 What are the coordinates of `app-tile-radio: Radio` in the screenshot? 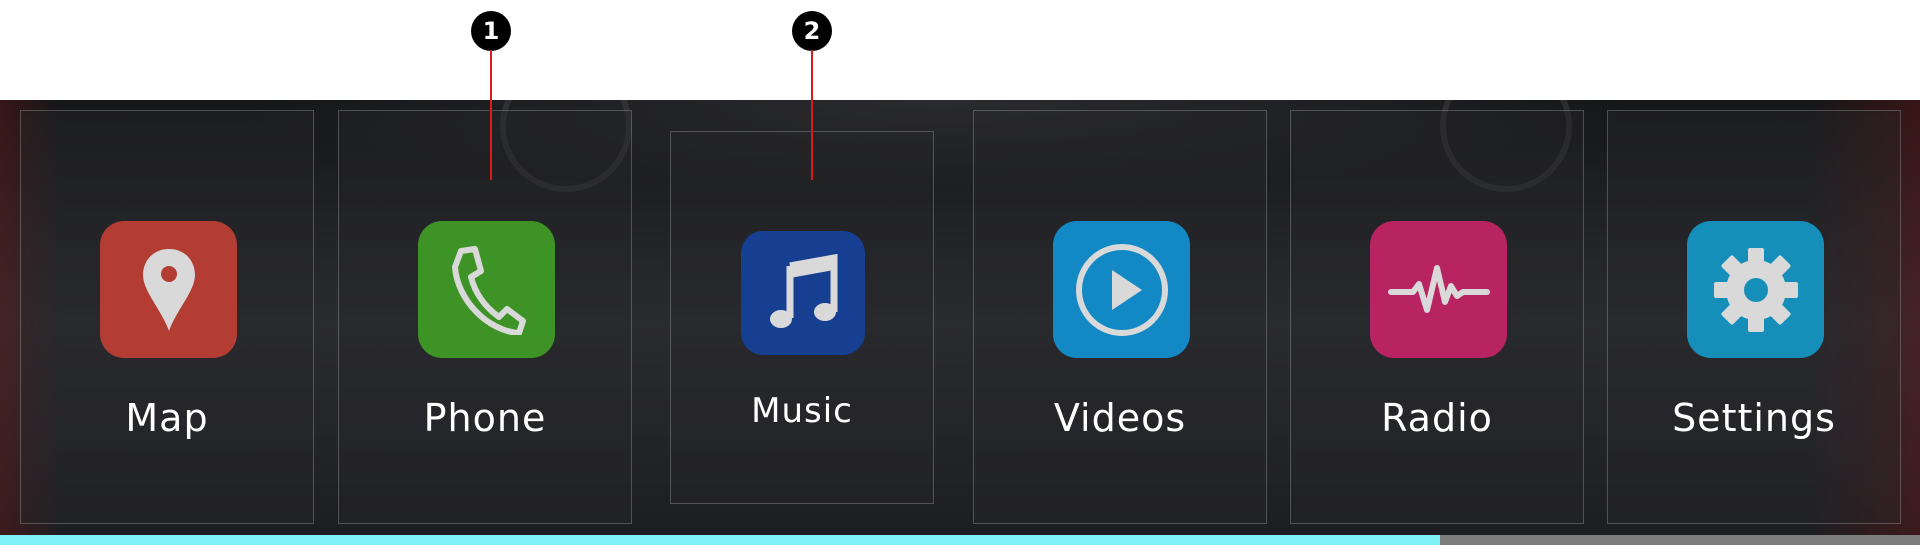 It's located at (1437, 317).